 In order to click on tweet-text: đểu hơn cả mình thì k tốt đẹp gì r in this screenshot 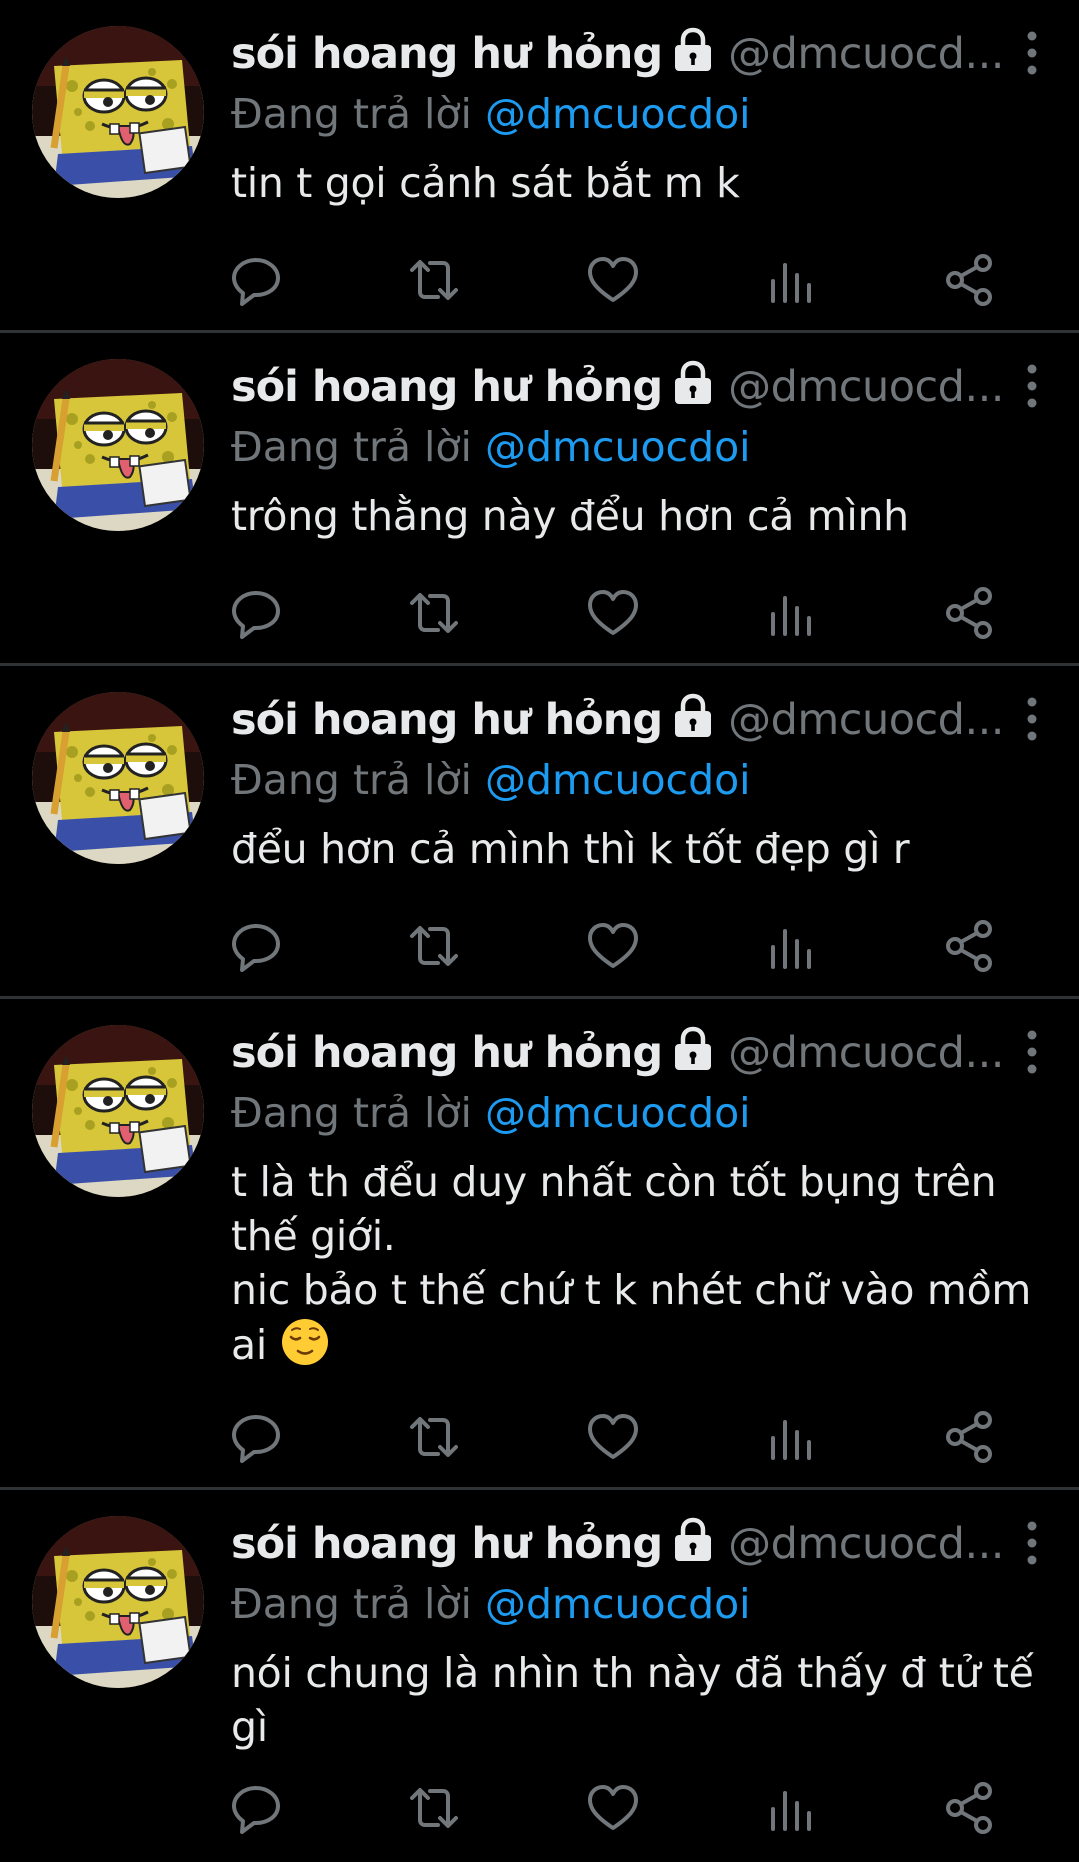, I will do `click(640, 849)`.